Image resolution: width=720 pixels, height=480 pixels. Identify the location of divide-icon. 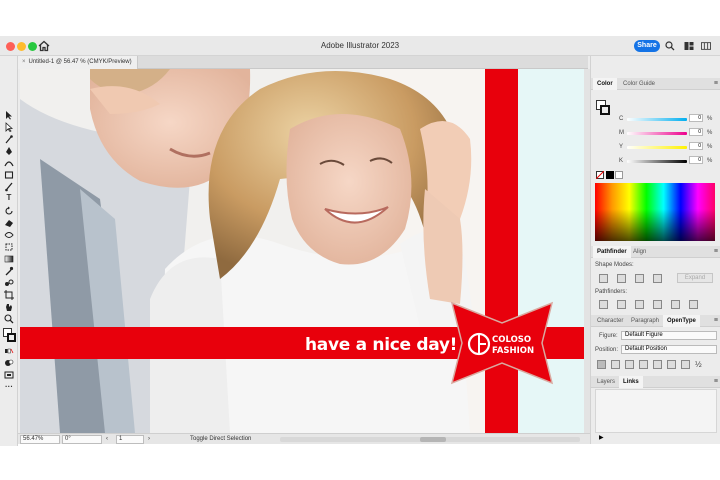
(603, 304).